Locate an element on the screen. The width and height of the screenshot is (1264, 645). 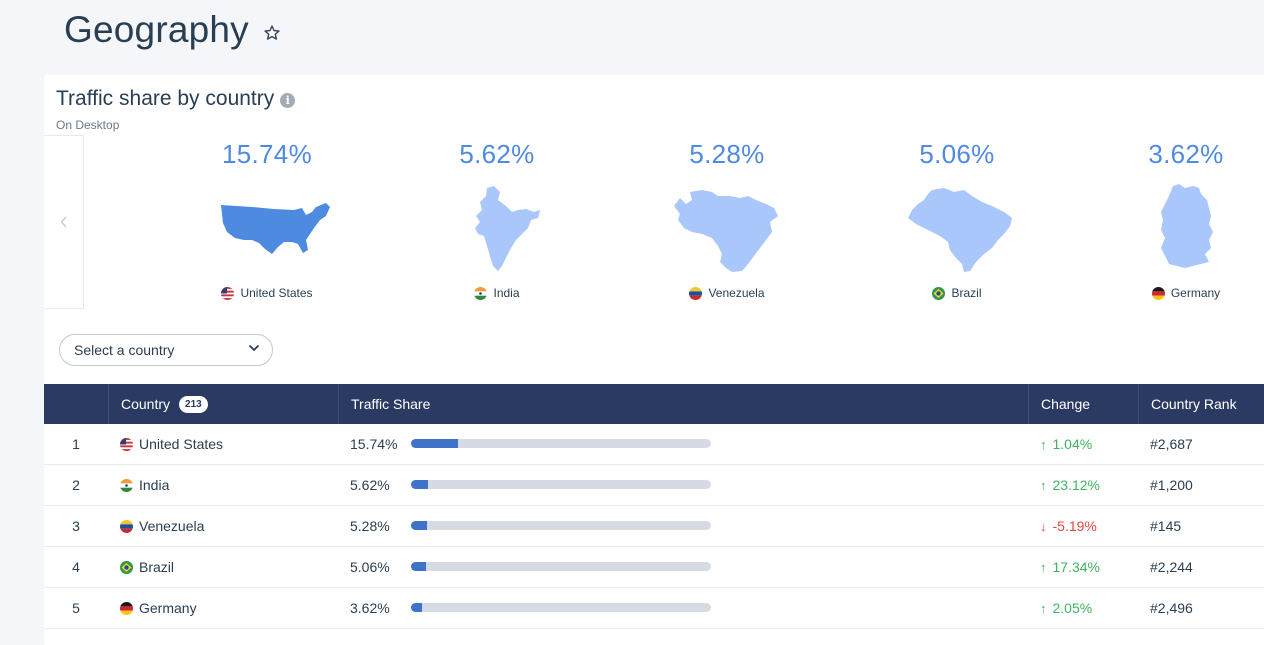
row-change-value: -5.19% is located at coordinates (1074, 526).